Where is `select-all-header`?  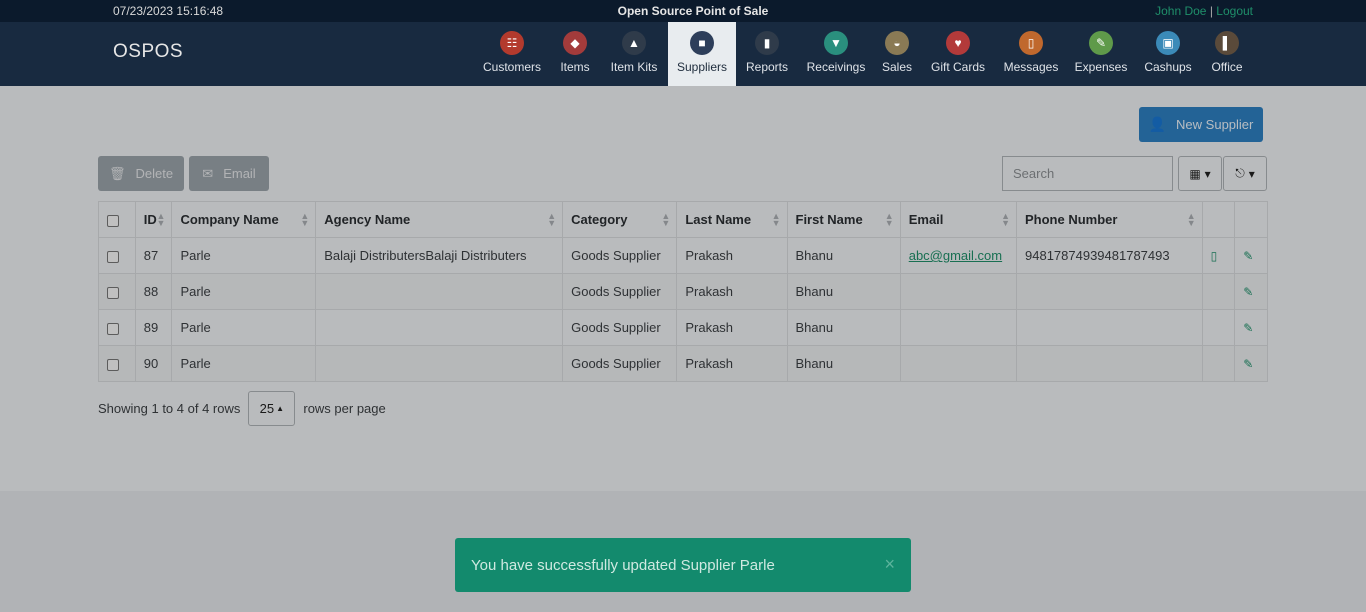 select-all-header is located at coordinates (117, 219).